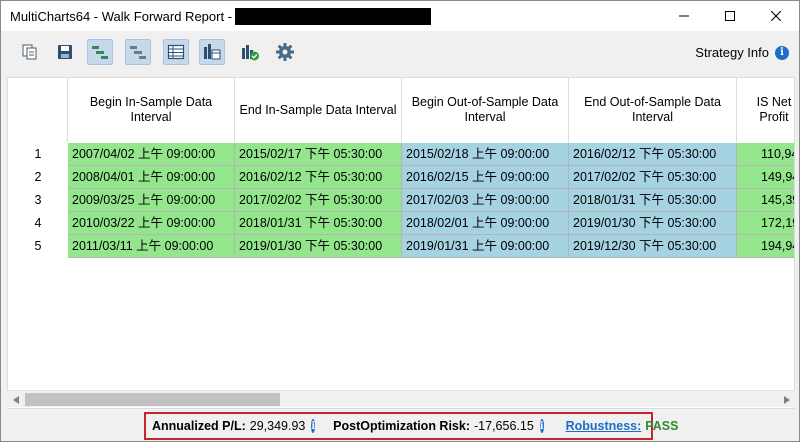 This screenshot has height=442, width=800. What do you see at coordinates (400, 53) in the screenshot?
I see `toolbar: Strategy Info i` at bounding box center [400, 53].